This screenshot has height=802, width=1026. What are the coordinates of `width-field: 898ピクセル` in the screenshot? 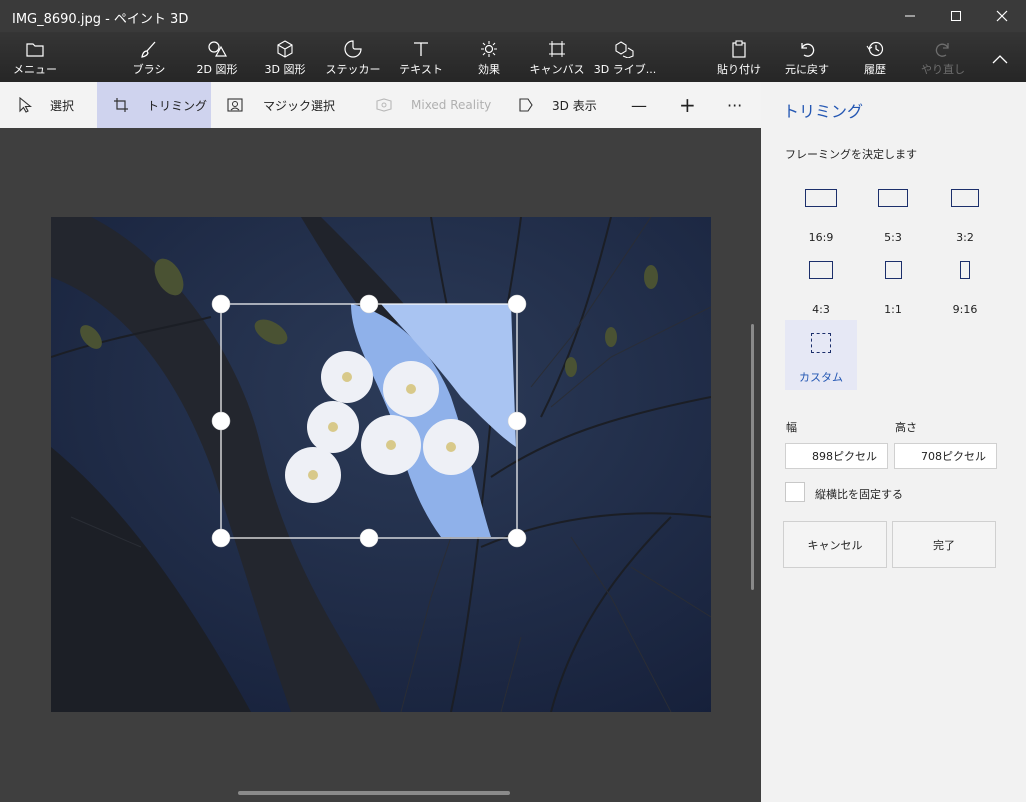 It's located at (836, 456).